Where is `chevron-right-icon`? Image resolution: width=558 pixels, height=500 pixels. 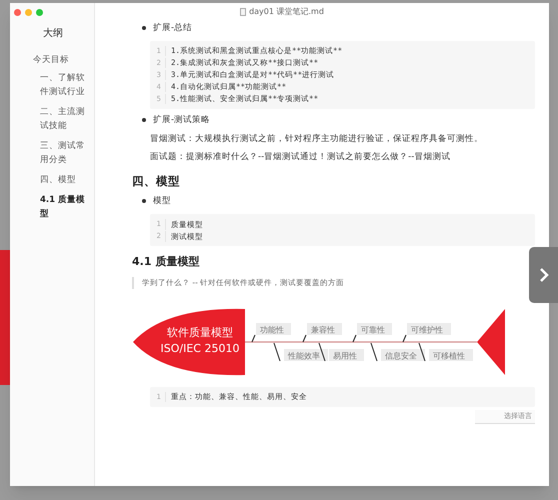
chevron-right-icon is located at coordinates (544, 275).